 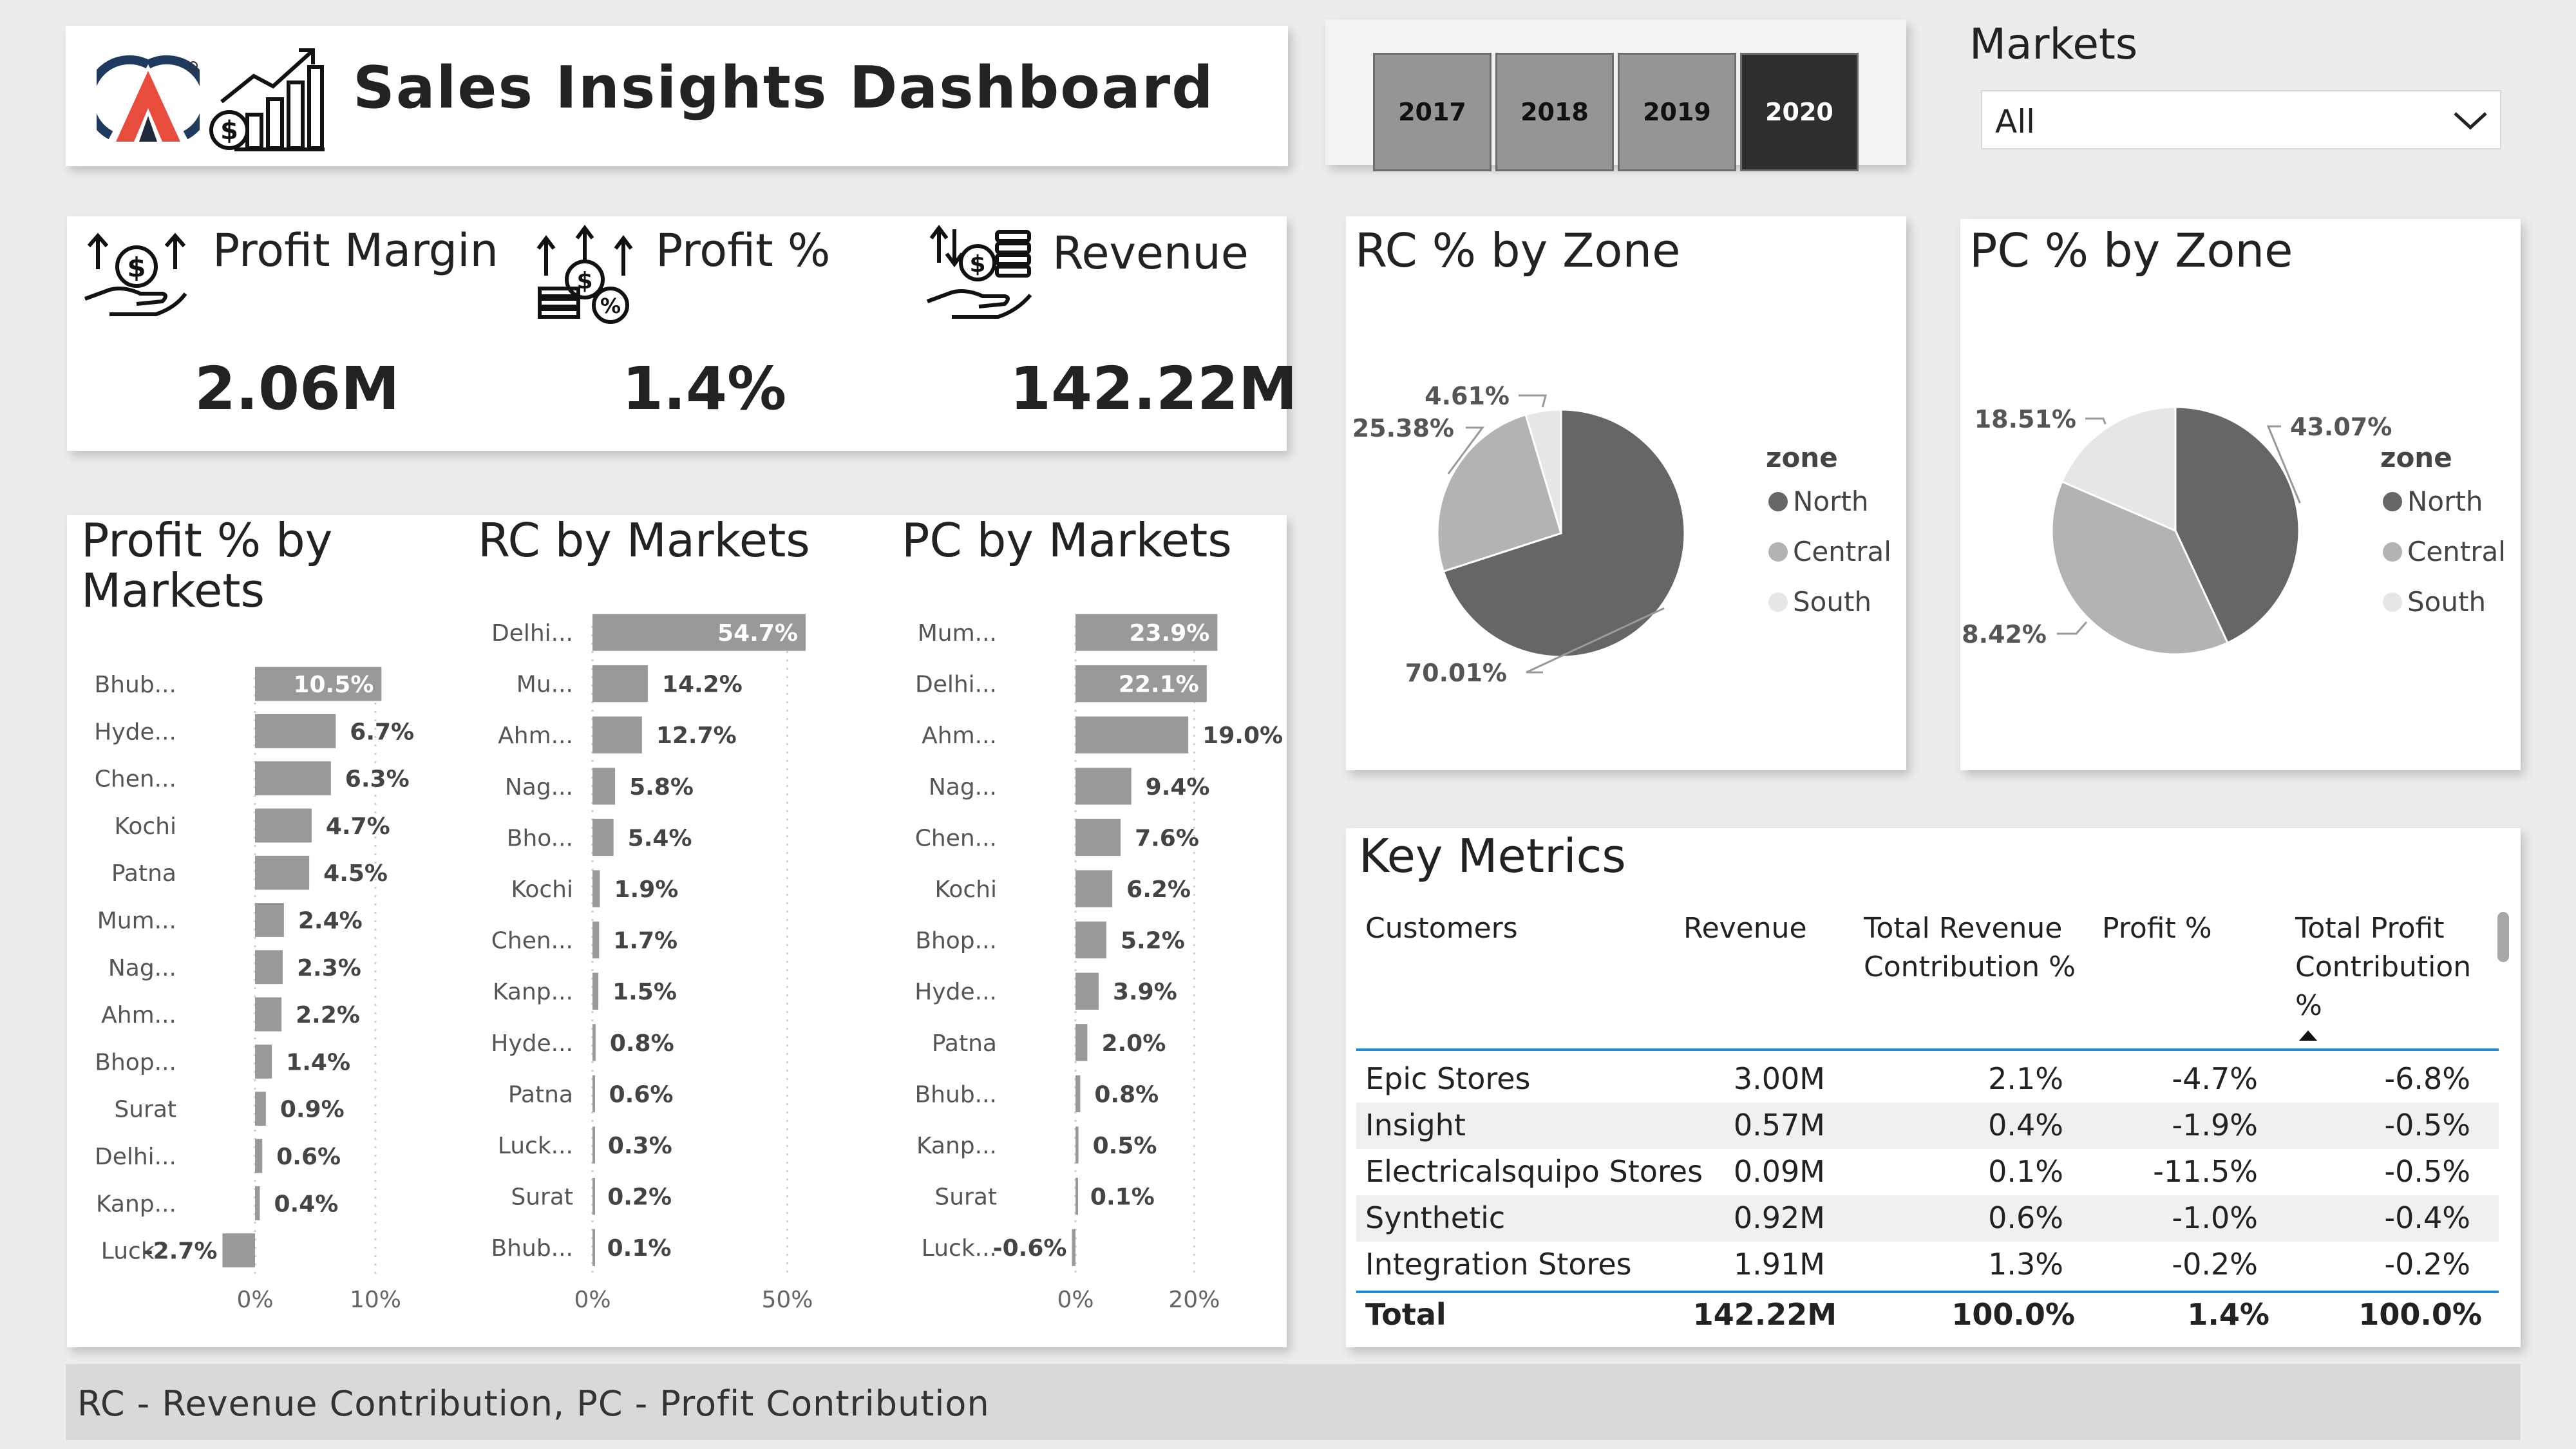 What do you see at coordinates (2241, 120) in the screenshot?
I see `markets-dropdown: All` at bounding box center [2241, 120].